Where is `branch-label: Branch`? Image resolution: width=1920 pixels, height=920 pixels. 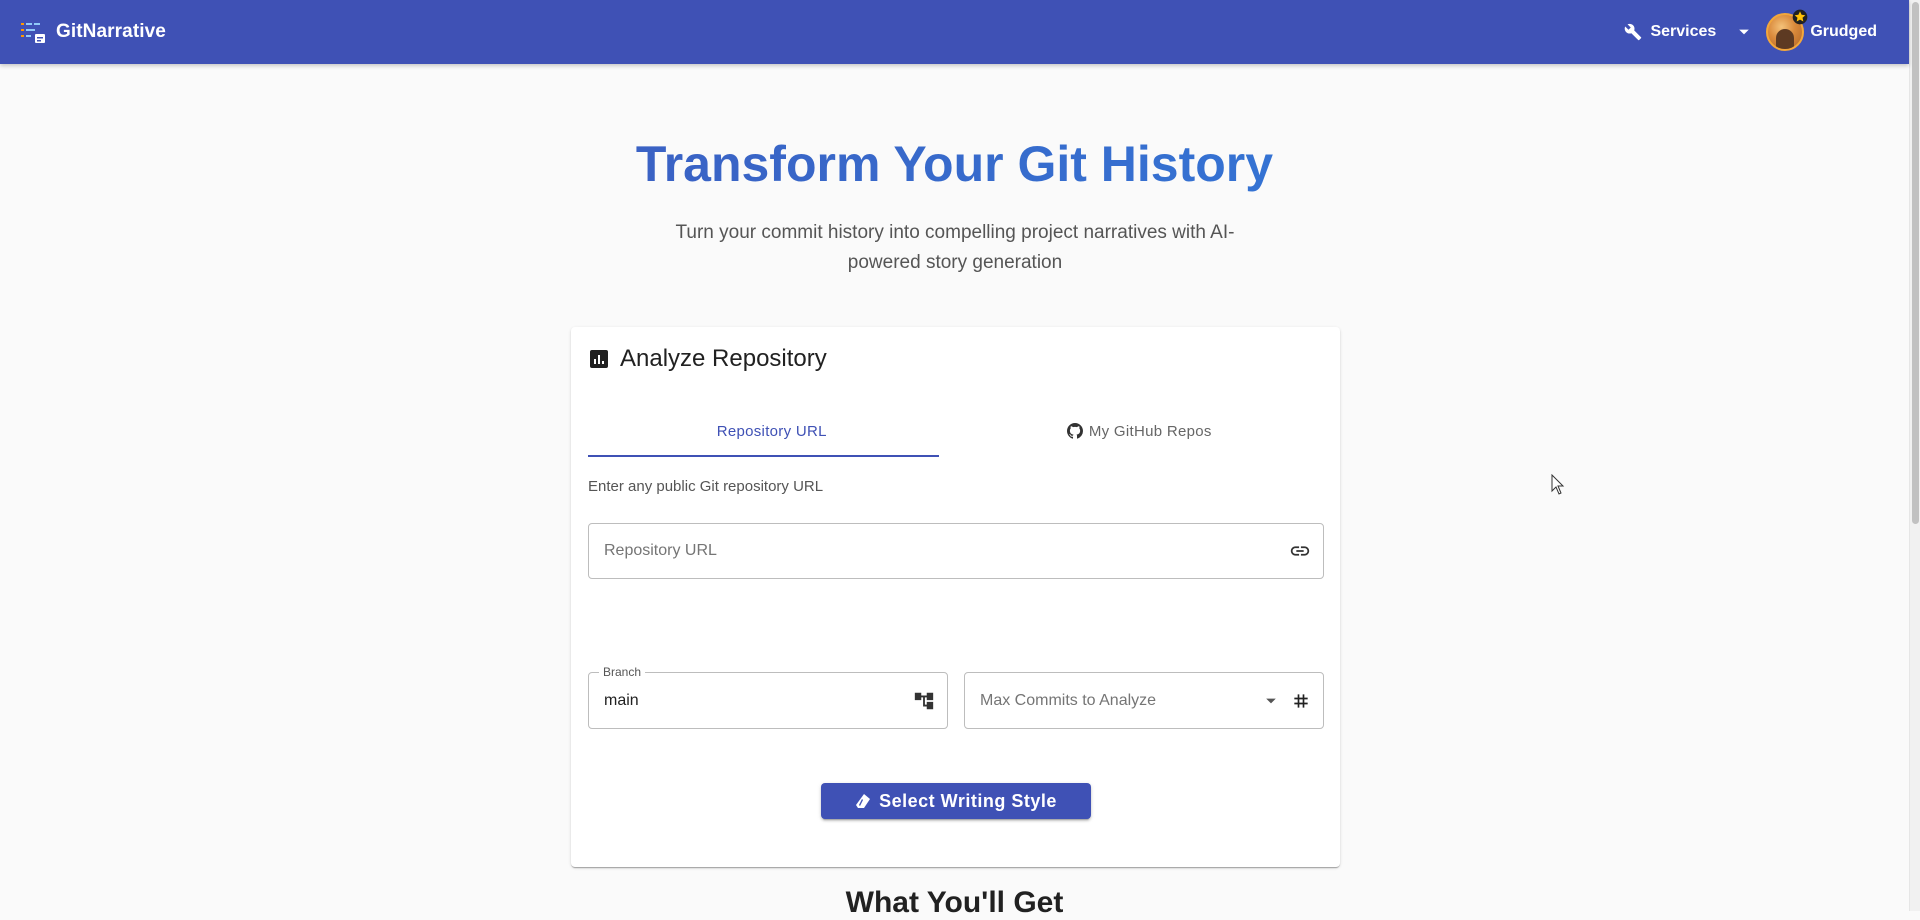 branch-label: Branch is located at coordinates (622, 672).